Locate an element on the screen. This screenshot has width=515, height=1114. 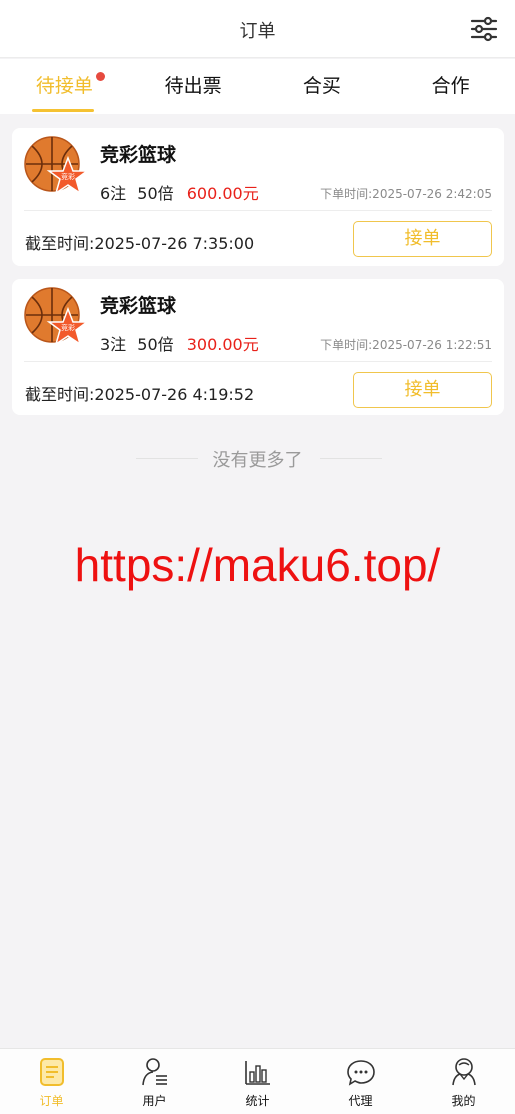
no-more-text: 没有更多了 is located at coordinates (257, 460).